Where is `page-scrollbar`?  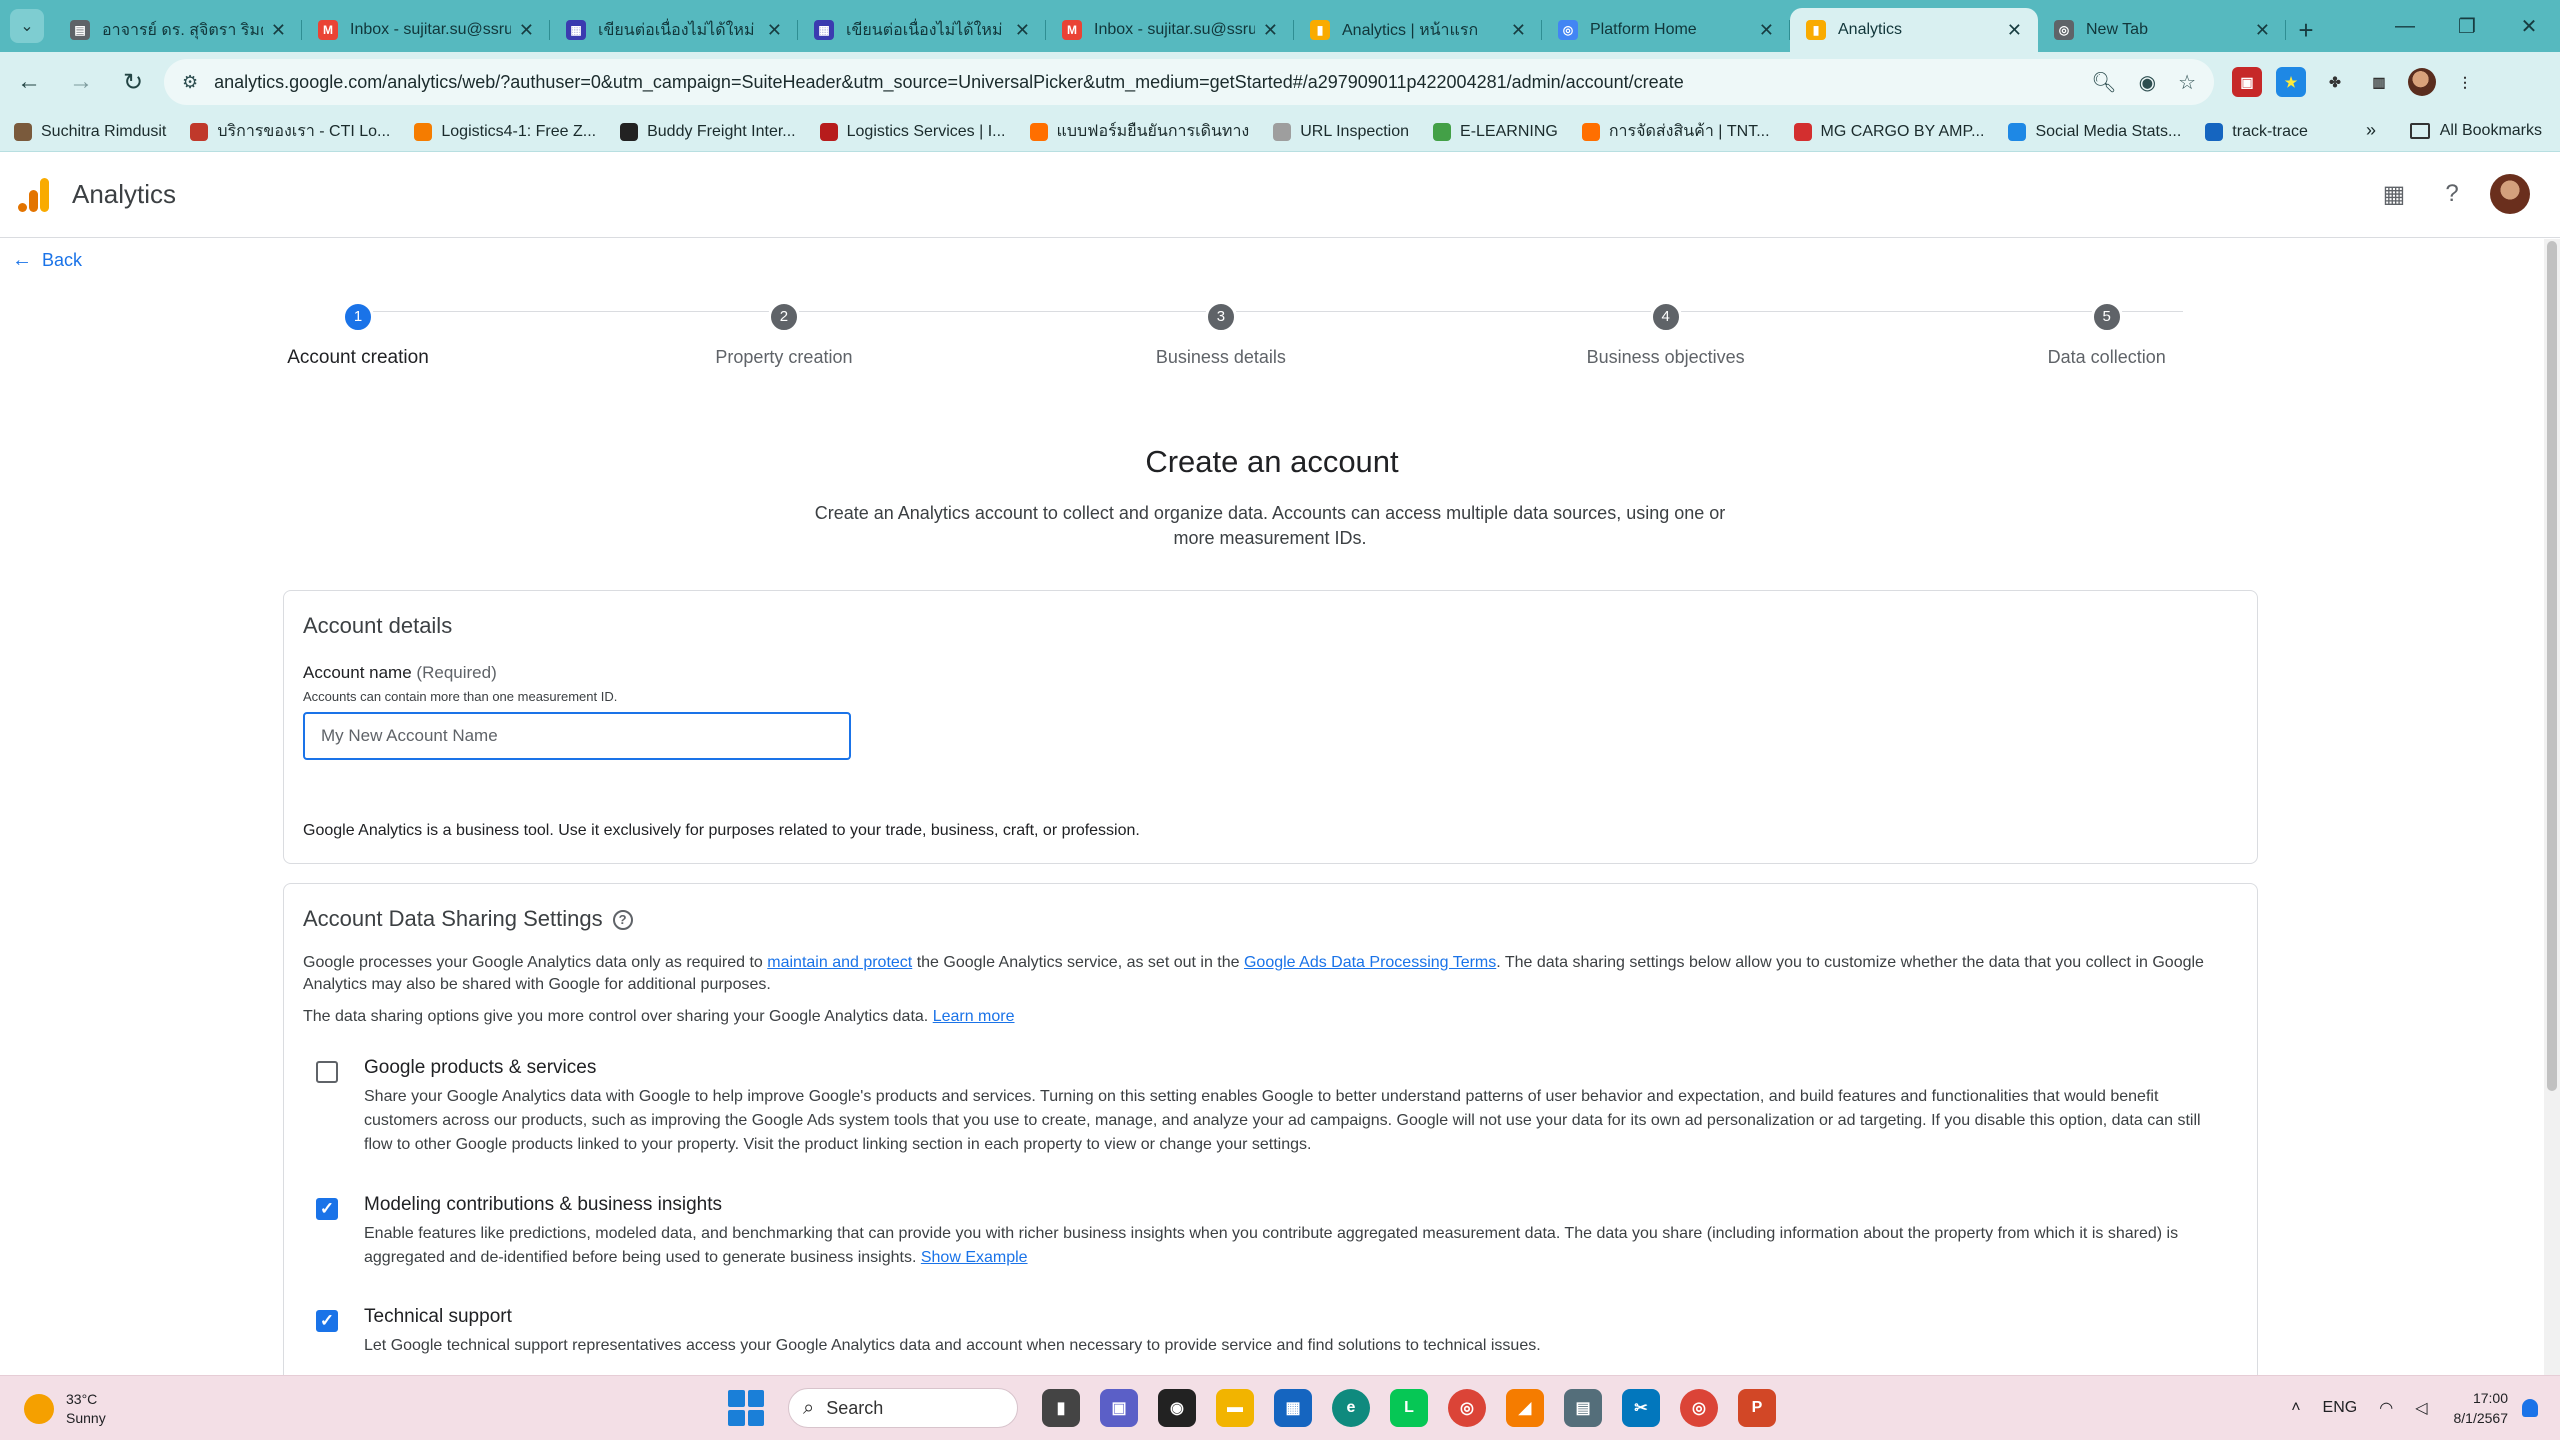
page-scrollbar is located at coordinates (2552, 807).